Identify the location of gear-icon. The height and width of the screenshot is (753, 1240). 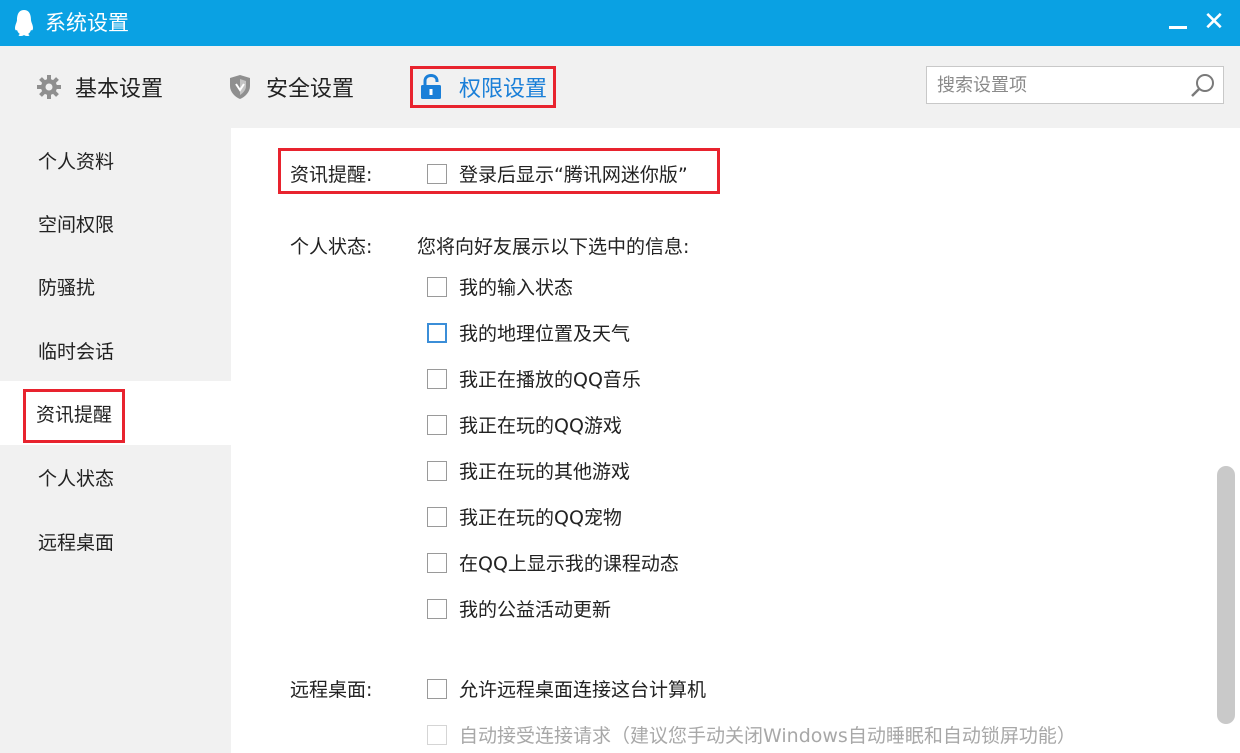
(49, 87).